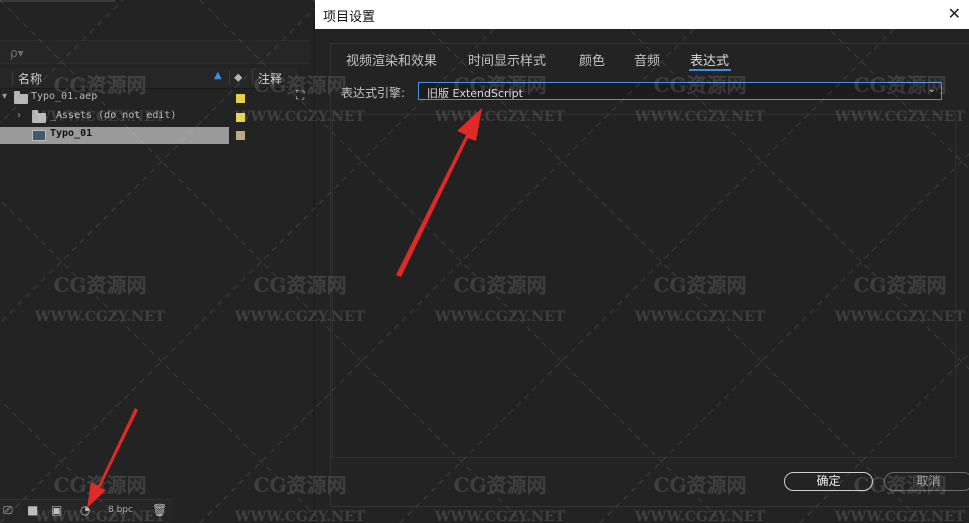  I want to click on chevron-down-icon: ⌄, so click(932, 89).